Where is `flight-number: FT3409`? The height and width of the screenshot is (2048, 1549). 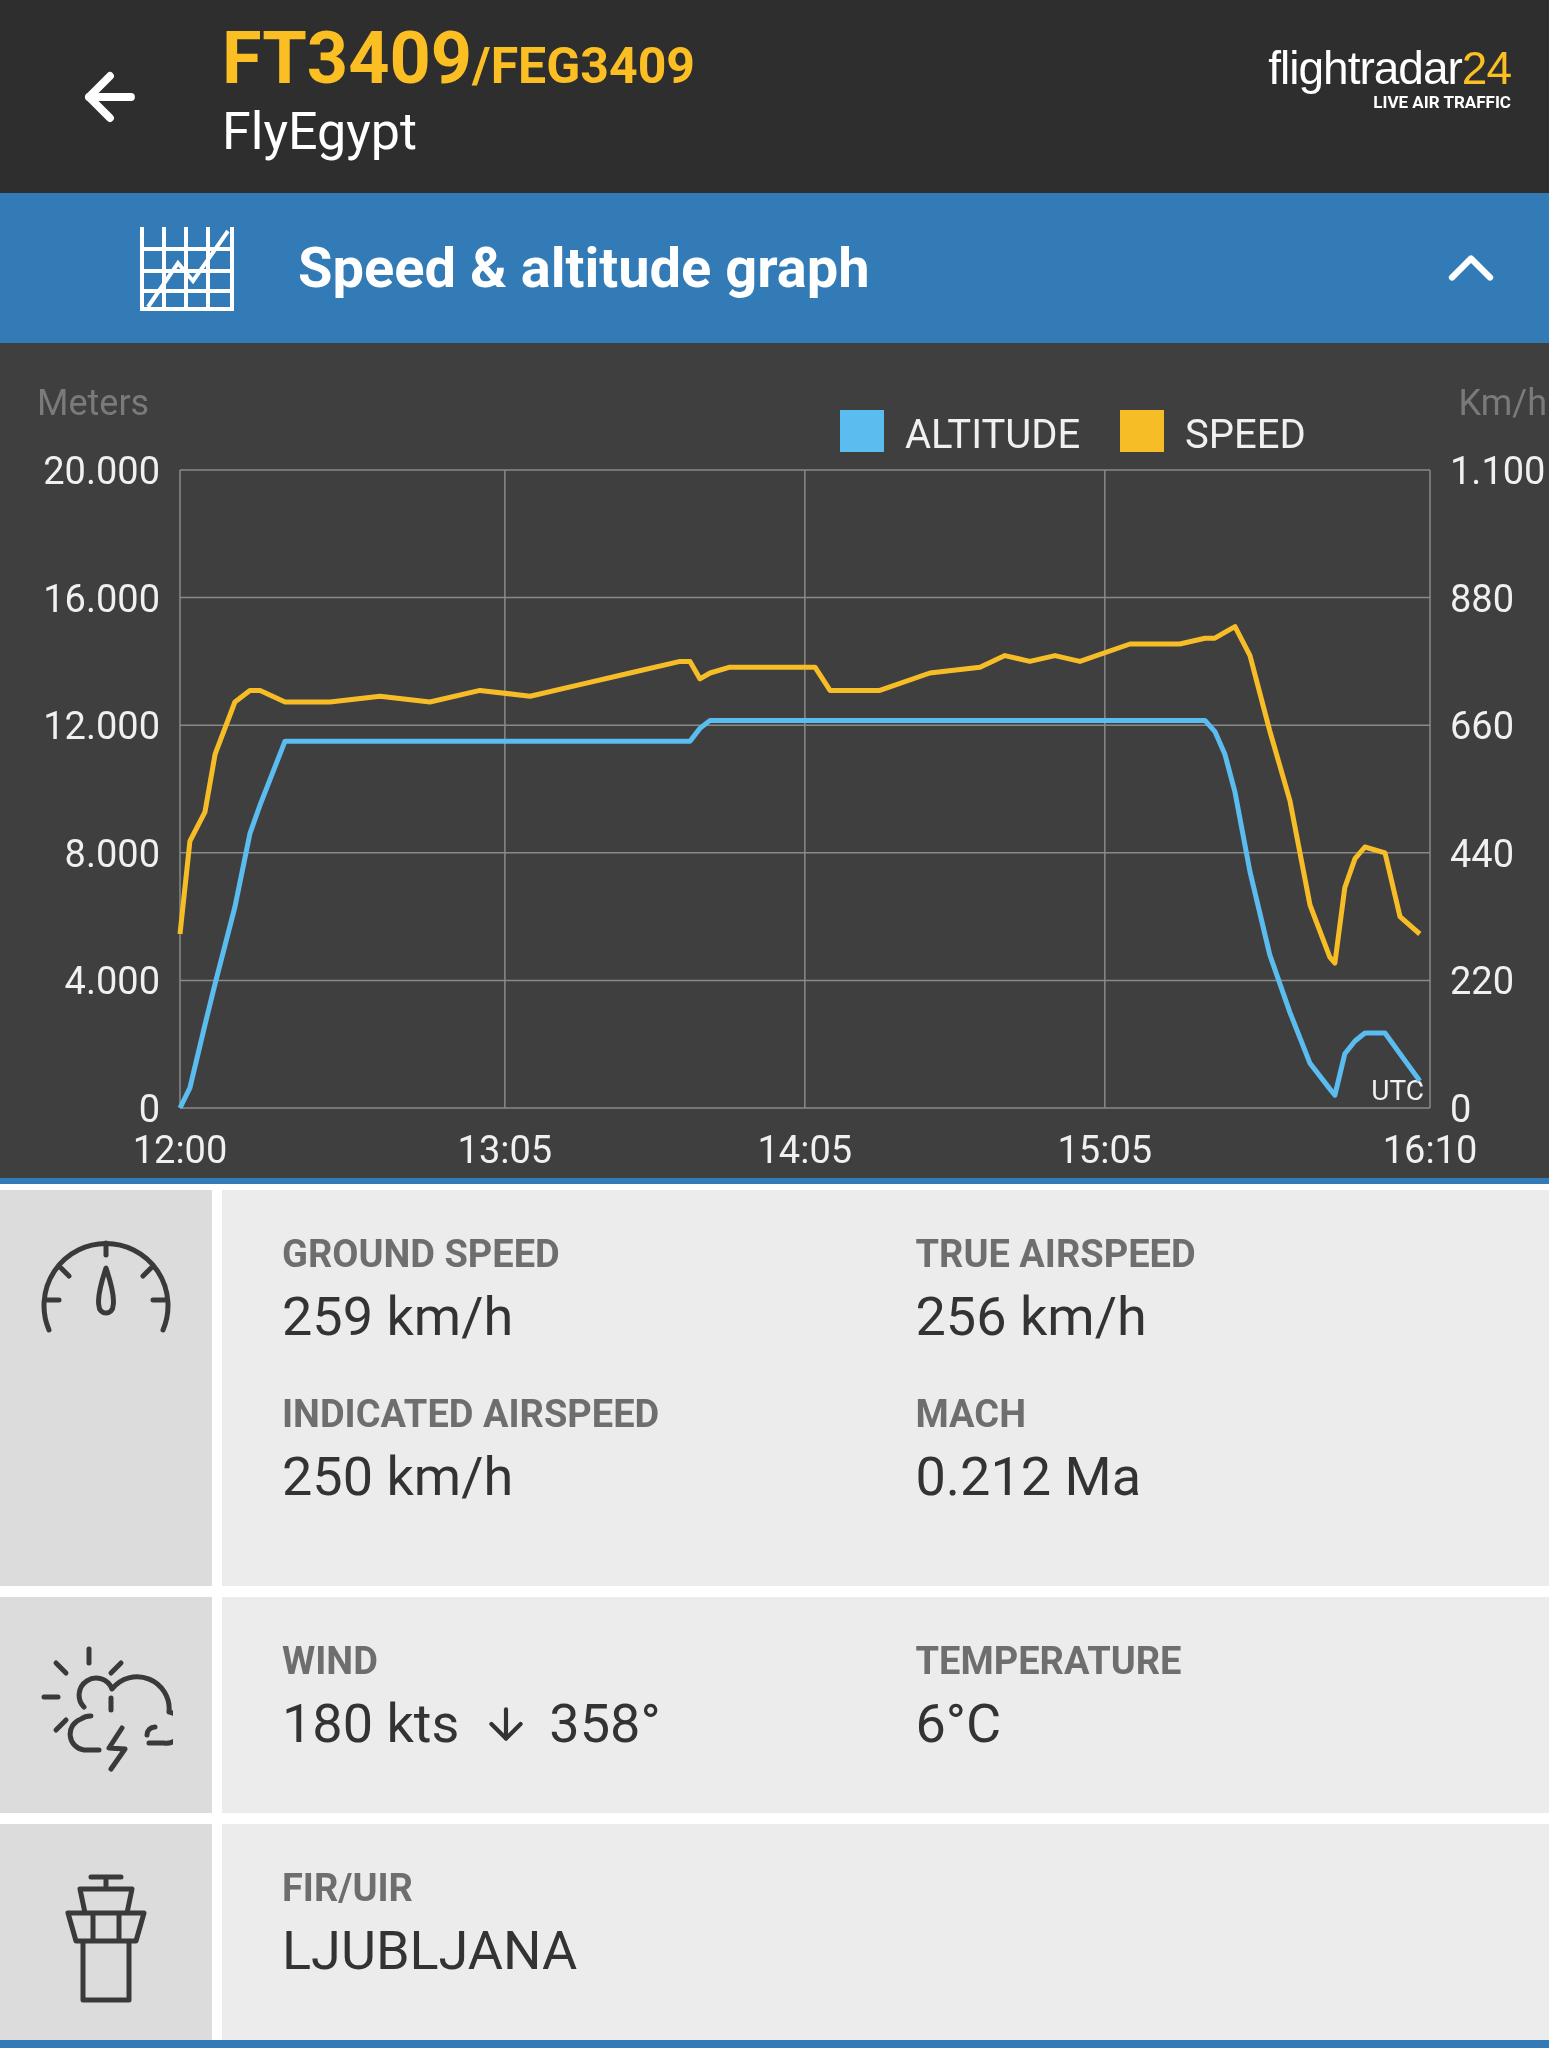 flight-number: FT3409 is located at coordinates (347, 59).